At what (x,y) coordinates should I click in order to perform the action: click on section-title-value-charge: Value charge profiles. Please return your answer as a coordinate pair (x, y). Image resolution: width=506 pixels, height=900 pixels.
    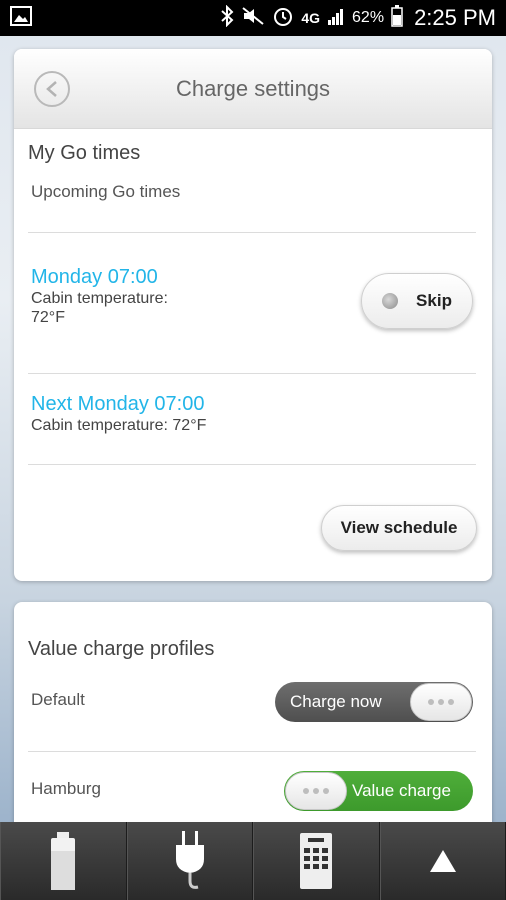
    Looking at the image, I should click on (121, 649).